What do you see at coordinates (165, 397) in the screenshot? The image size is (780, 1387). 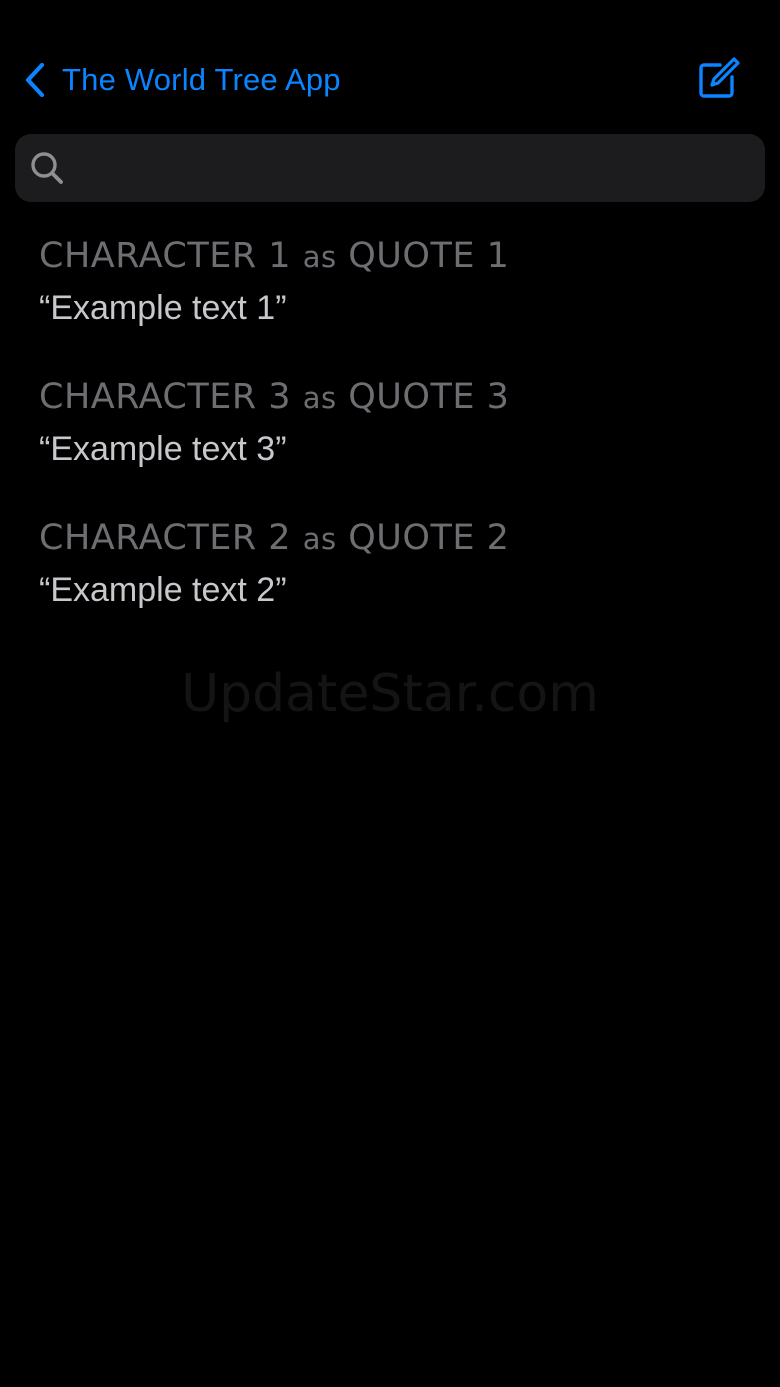 I see `item-character: CHARACTER 3` at bounding box center [165, 397].